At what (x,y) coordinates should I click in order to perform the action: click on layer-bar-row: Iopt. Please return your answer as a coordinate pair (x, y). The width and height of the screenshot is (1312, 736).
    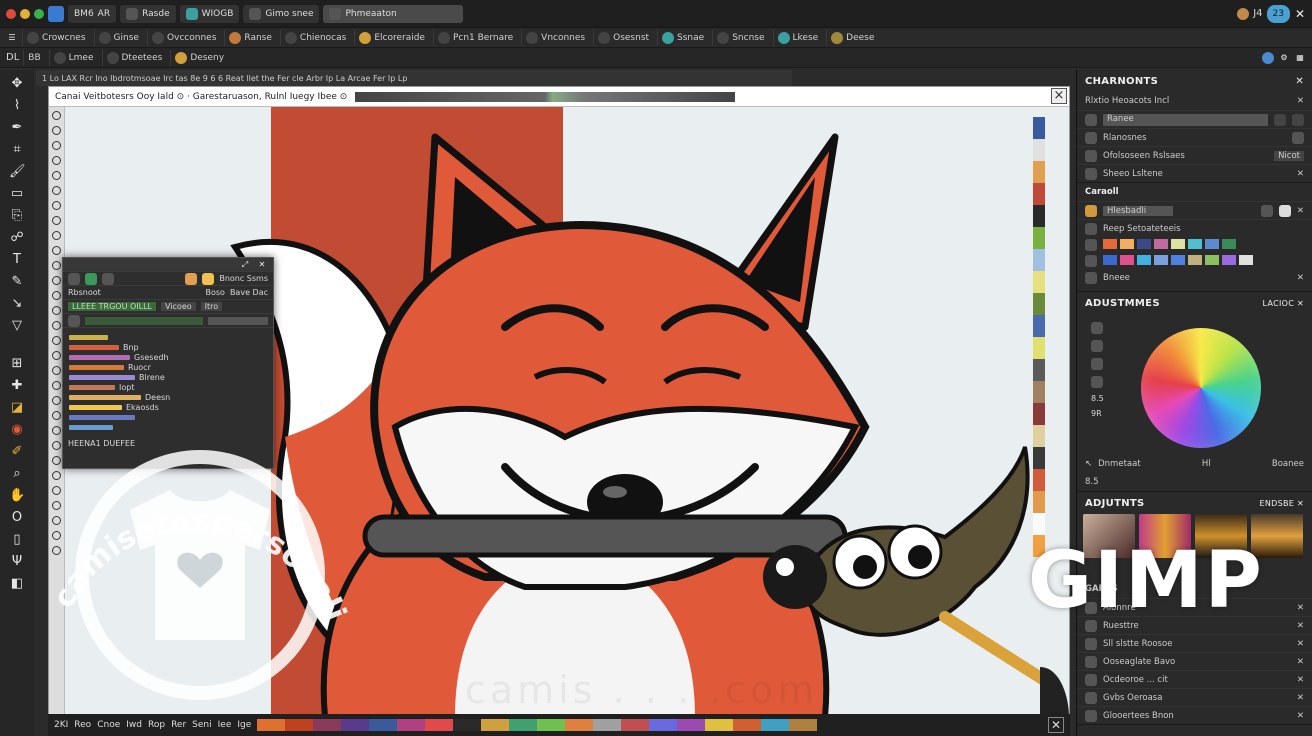
    Looking at the image, I should click on (168, 387).